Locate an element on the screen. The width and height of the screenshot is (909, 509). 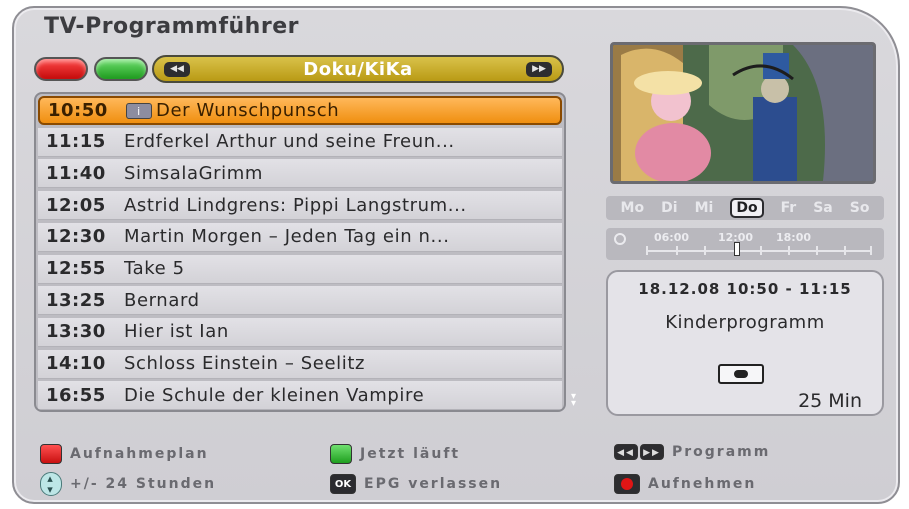
rewind-icon: ◀◀ is located at coordinates (177, 69).